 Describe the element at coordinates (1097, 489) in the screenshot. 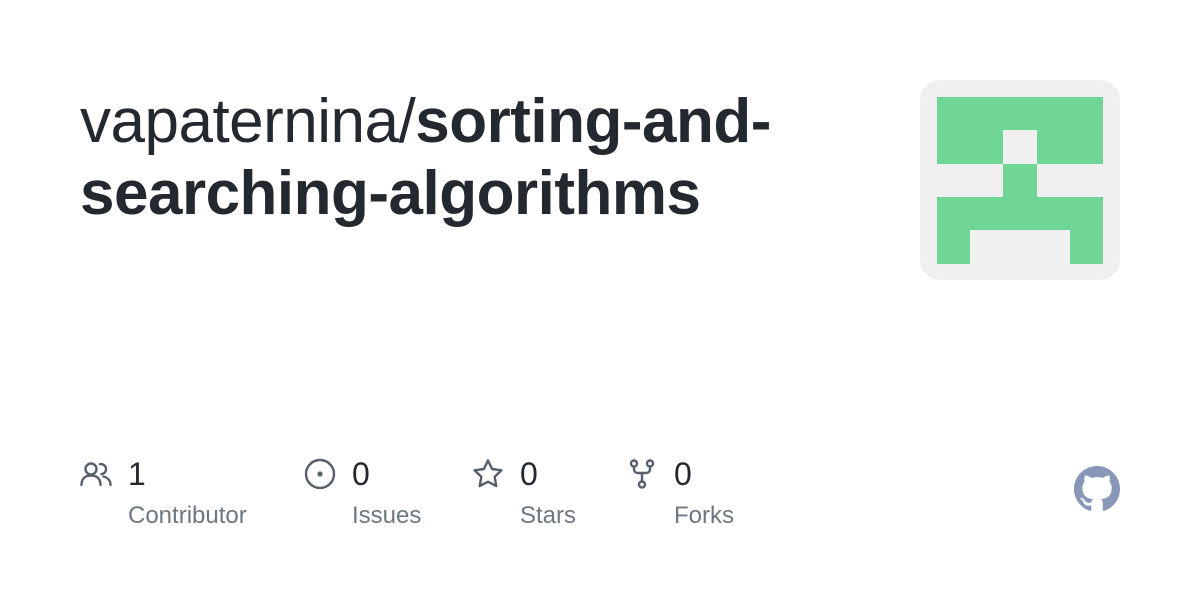

I see `github-mark-icon` at that location.